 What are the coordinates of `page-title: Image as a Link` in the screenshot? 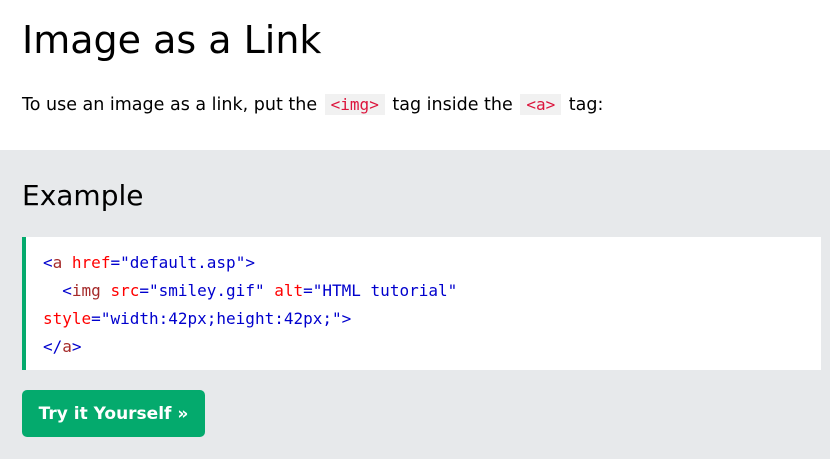 It's located at (172, 40).